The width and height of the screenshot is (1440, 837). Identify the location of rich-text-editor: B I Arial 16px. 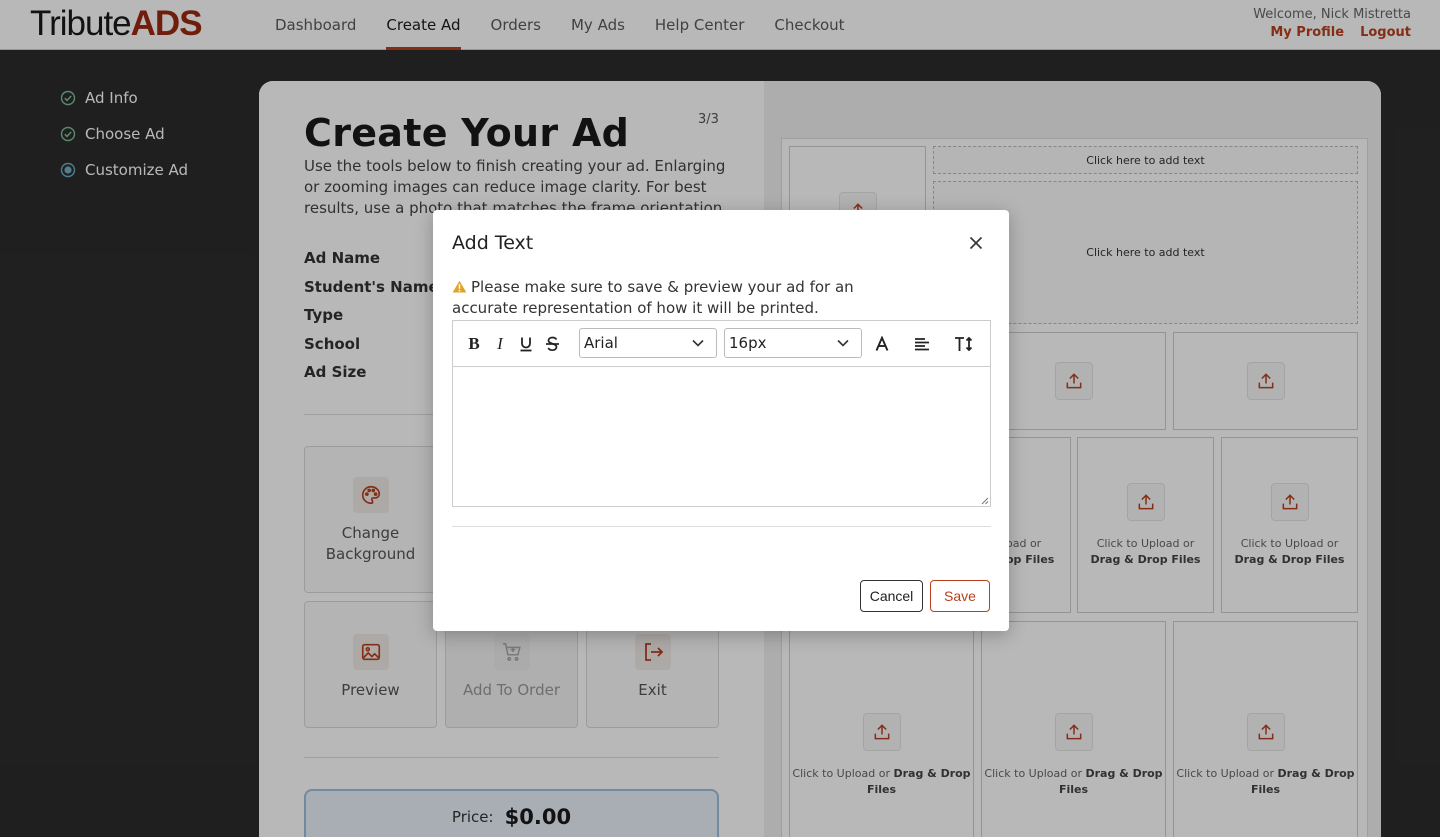
(721, 413).